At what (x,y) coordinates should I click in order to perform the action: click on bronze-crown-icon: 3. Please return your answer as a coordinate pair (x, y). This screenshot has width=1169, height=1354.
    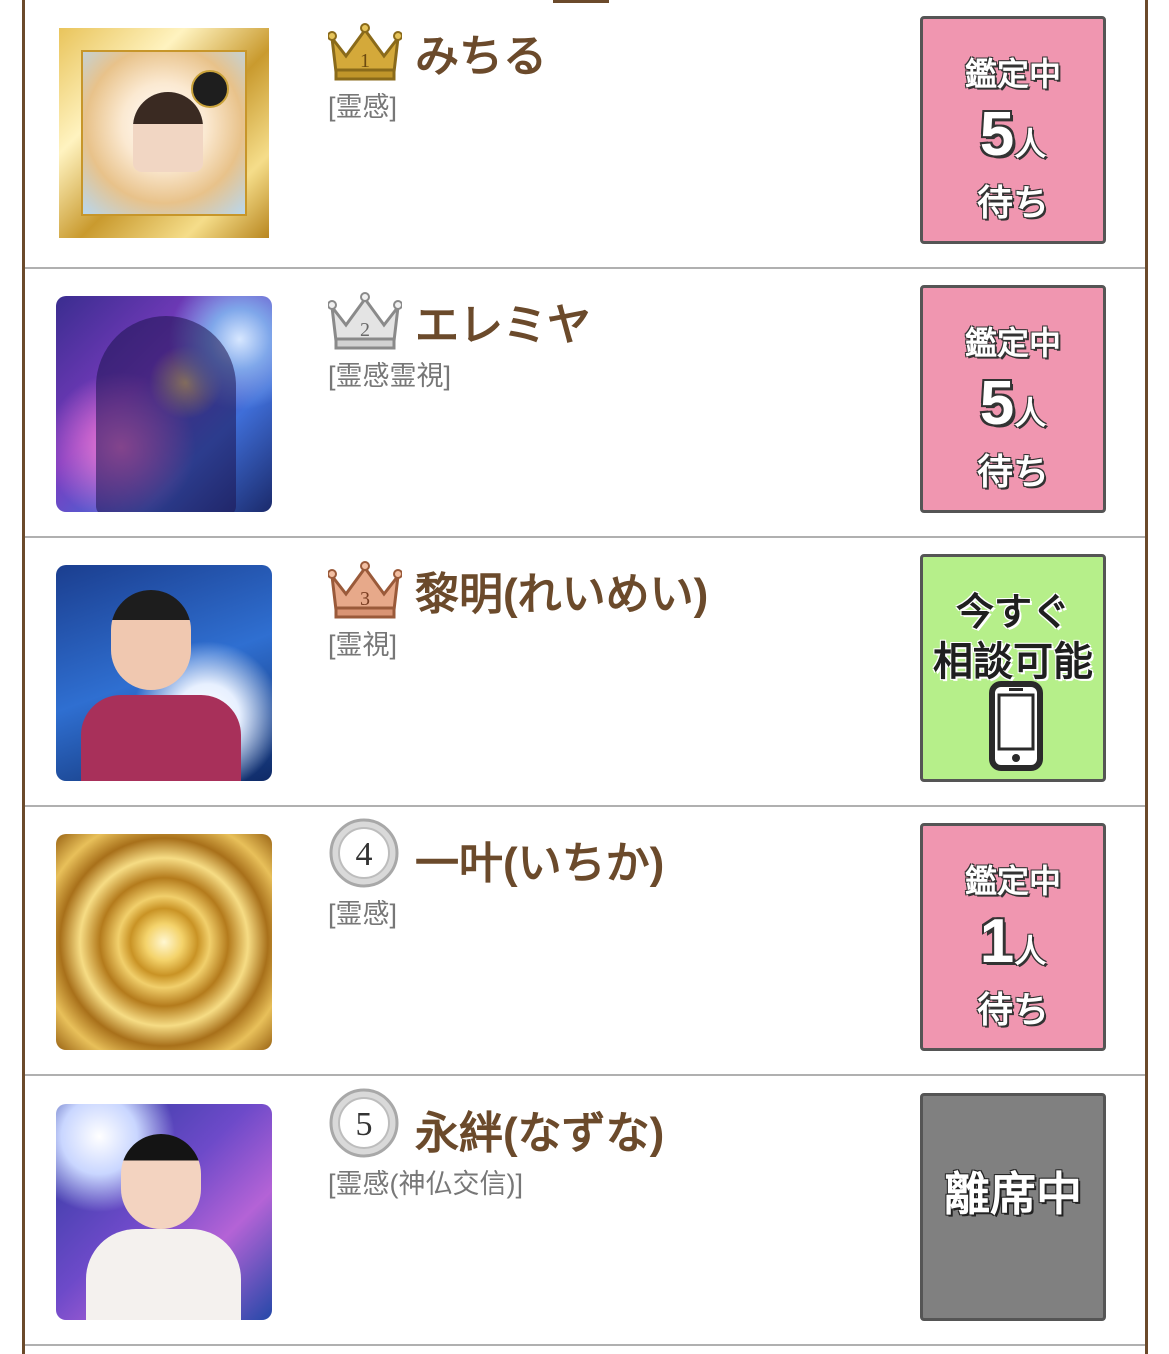
    Looking at the image, I should click on (365, 590).